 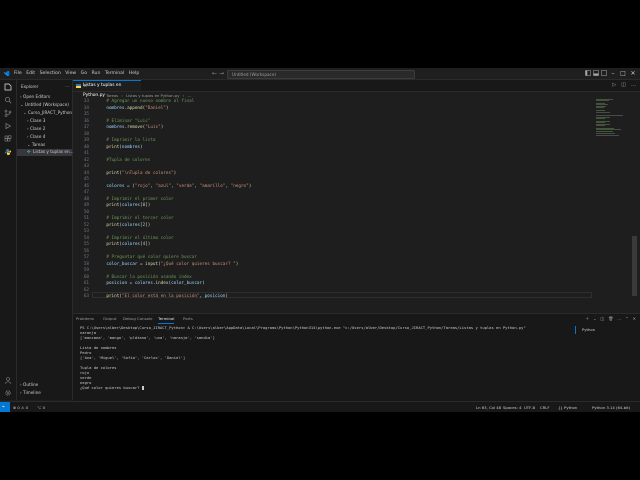 I want to click on folder-curso: ⌄ Curso_JIRACT_Python, so click(x=47, y=113).